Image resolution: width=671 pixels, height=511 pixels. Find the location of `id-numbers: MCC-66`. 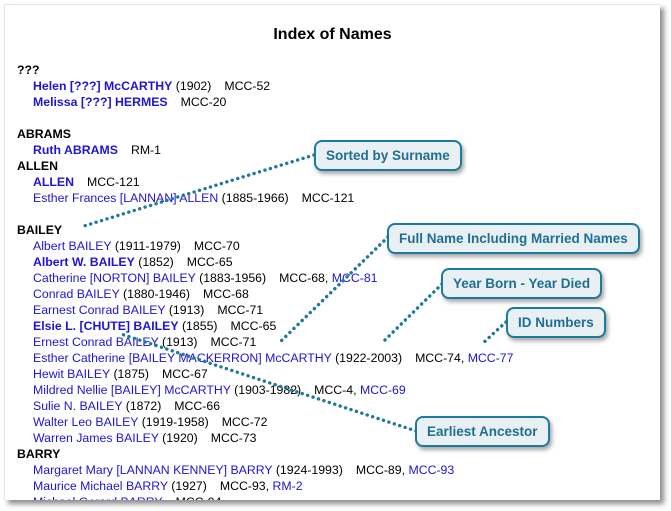

id-numbers: MCC-66 is located at coordinates (197, 406).